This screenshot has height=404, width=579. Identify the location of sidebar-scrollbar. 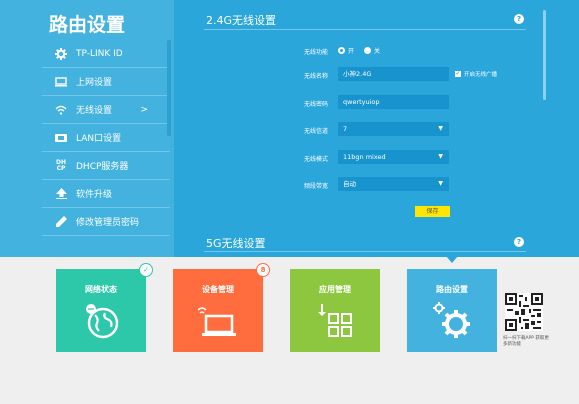
(169, 88).